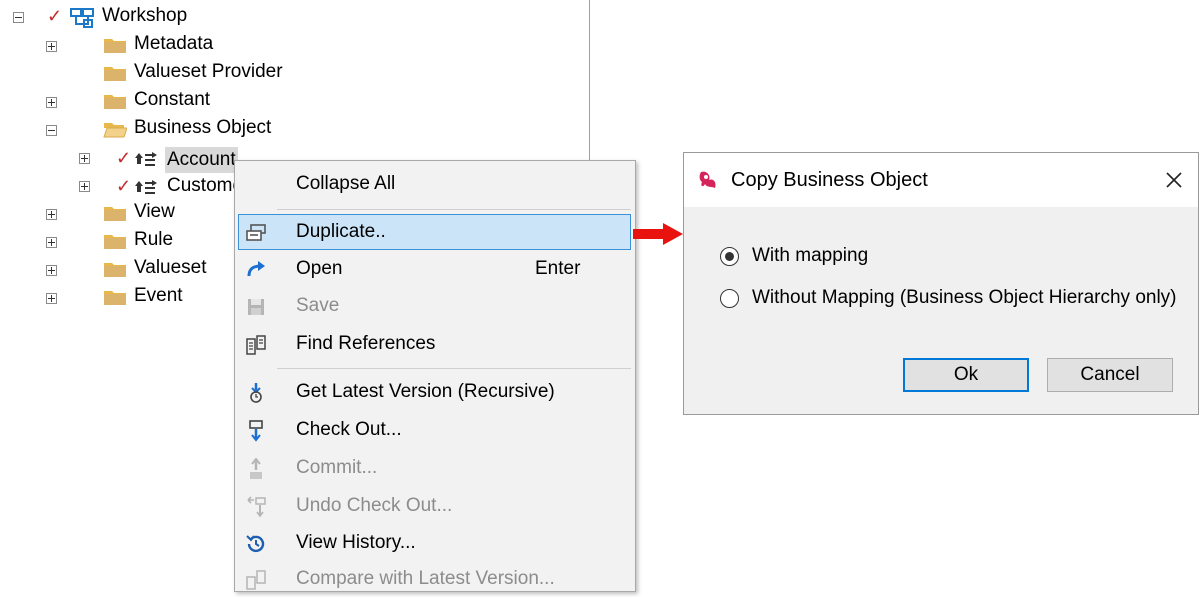 Image resolution: width=1200 pixels, height=597 pixels. What do you see at coordinates (172, 100) in the screenshot?
I see `tree-item-constant: Constant` at bounding box center [172, 100].